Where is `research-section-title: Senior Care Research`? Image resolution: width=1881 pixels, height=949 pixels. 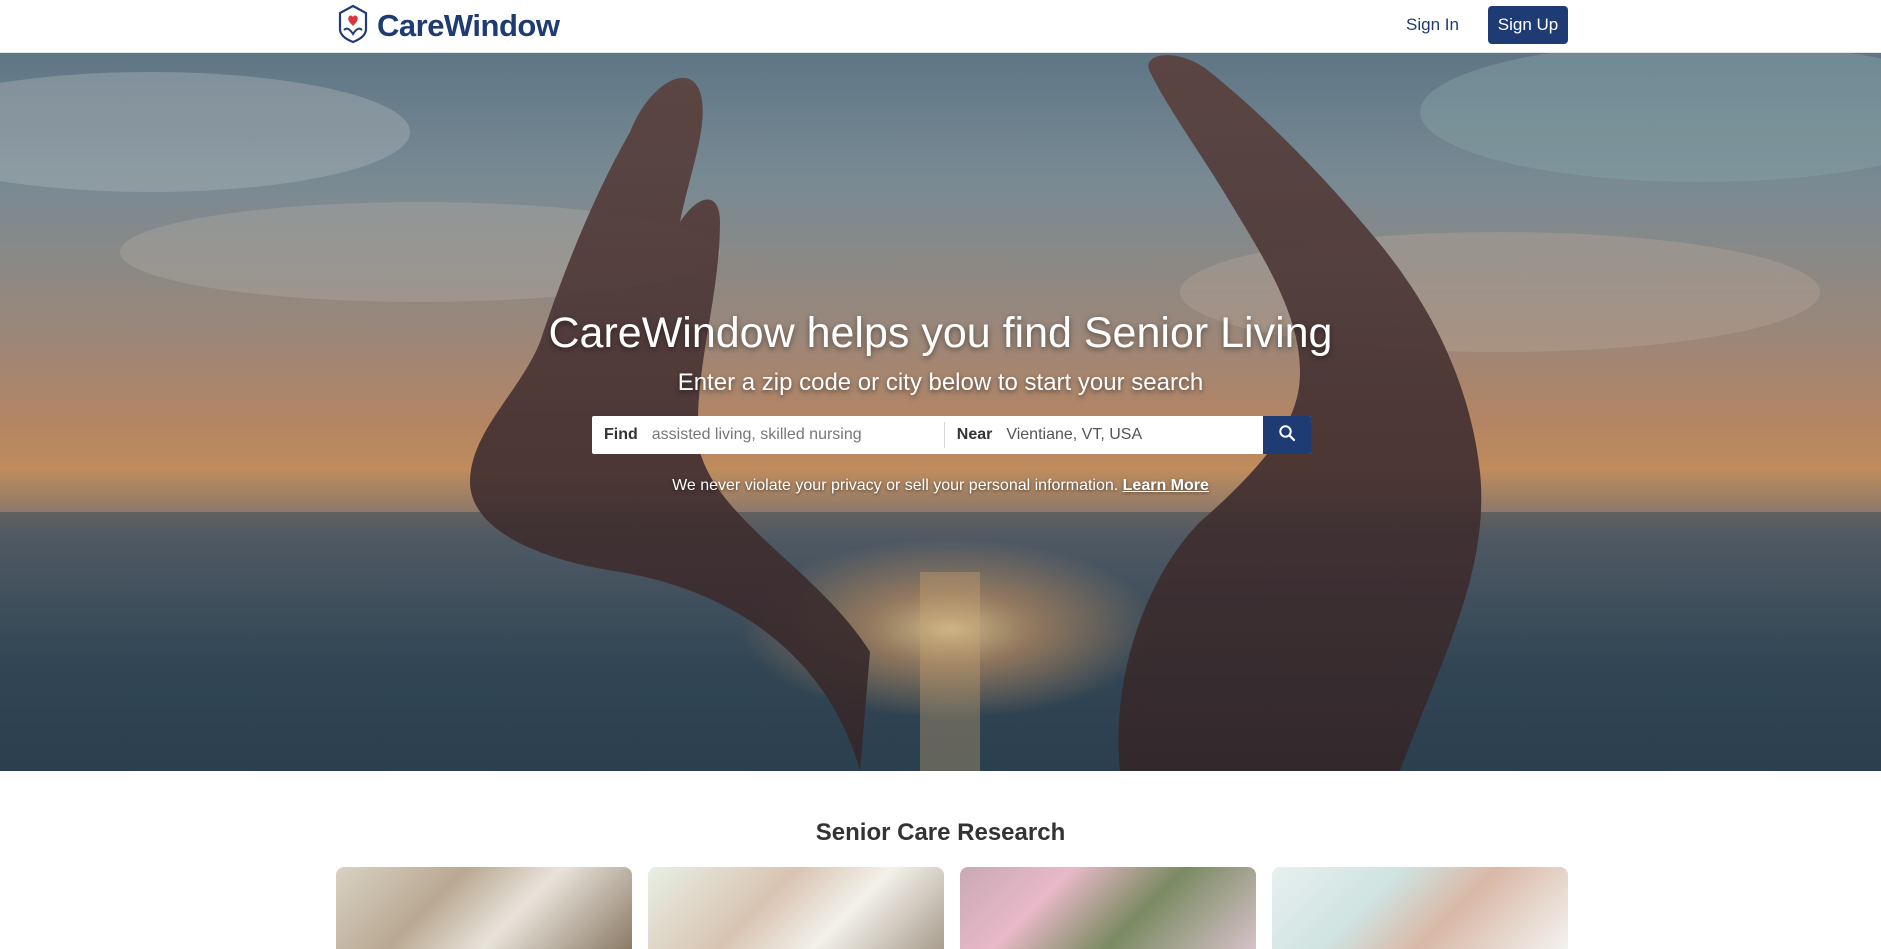 research-section-title: Senior Care Research is located at coordinates (940, 832).